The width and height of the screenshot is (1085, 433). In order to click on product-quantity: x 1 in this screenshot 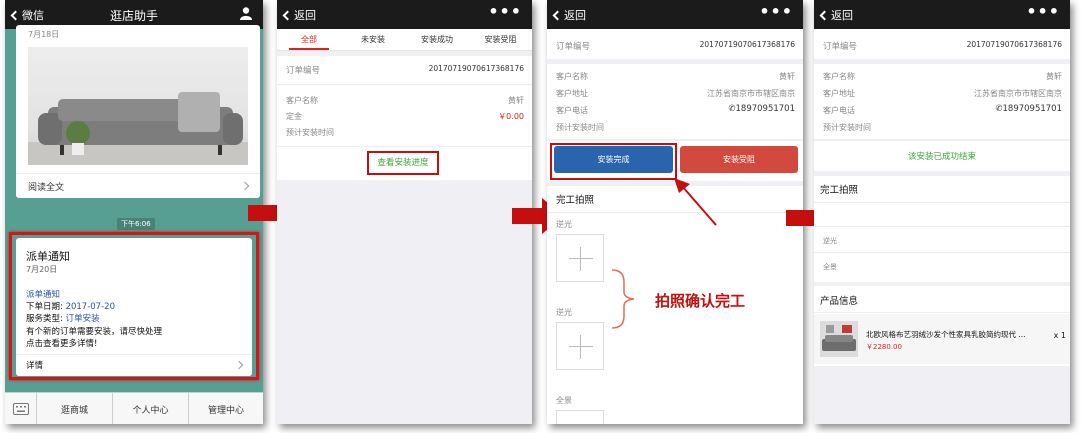, I will do `click(1059, 335)`.